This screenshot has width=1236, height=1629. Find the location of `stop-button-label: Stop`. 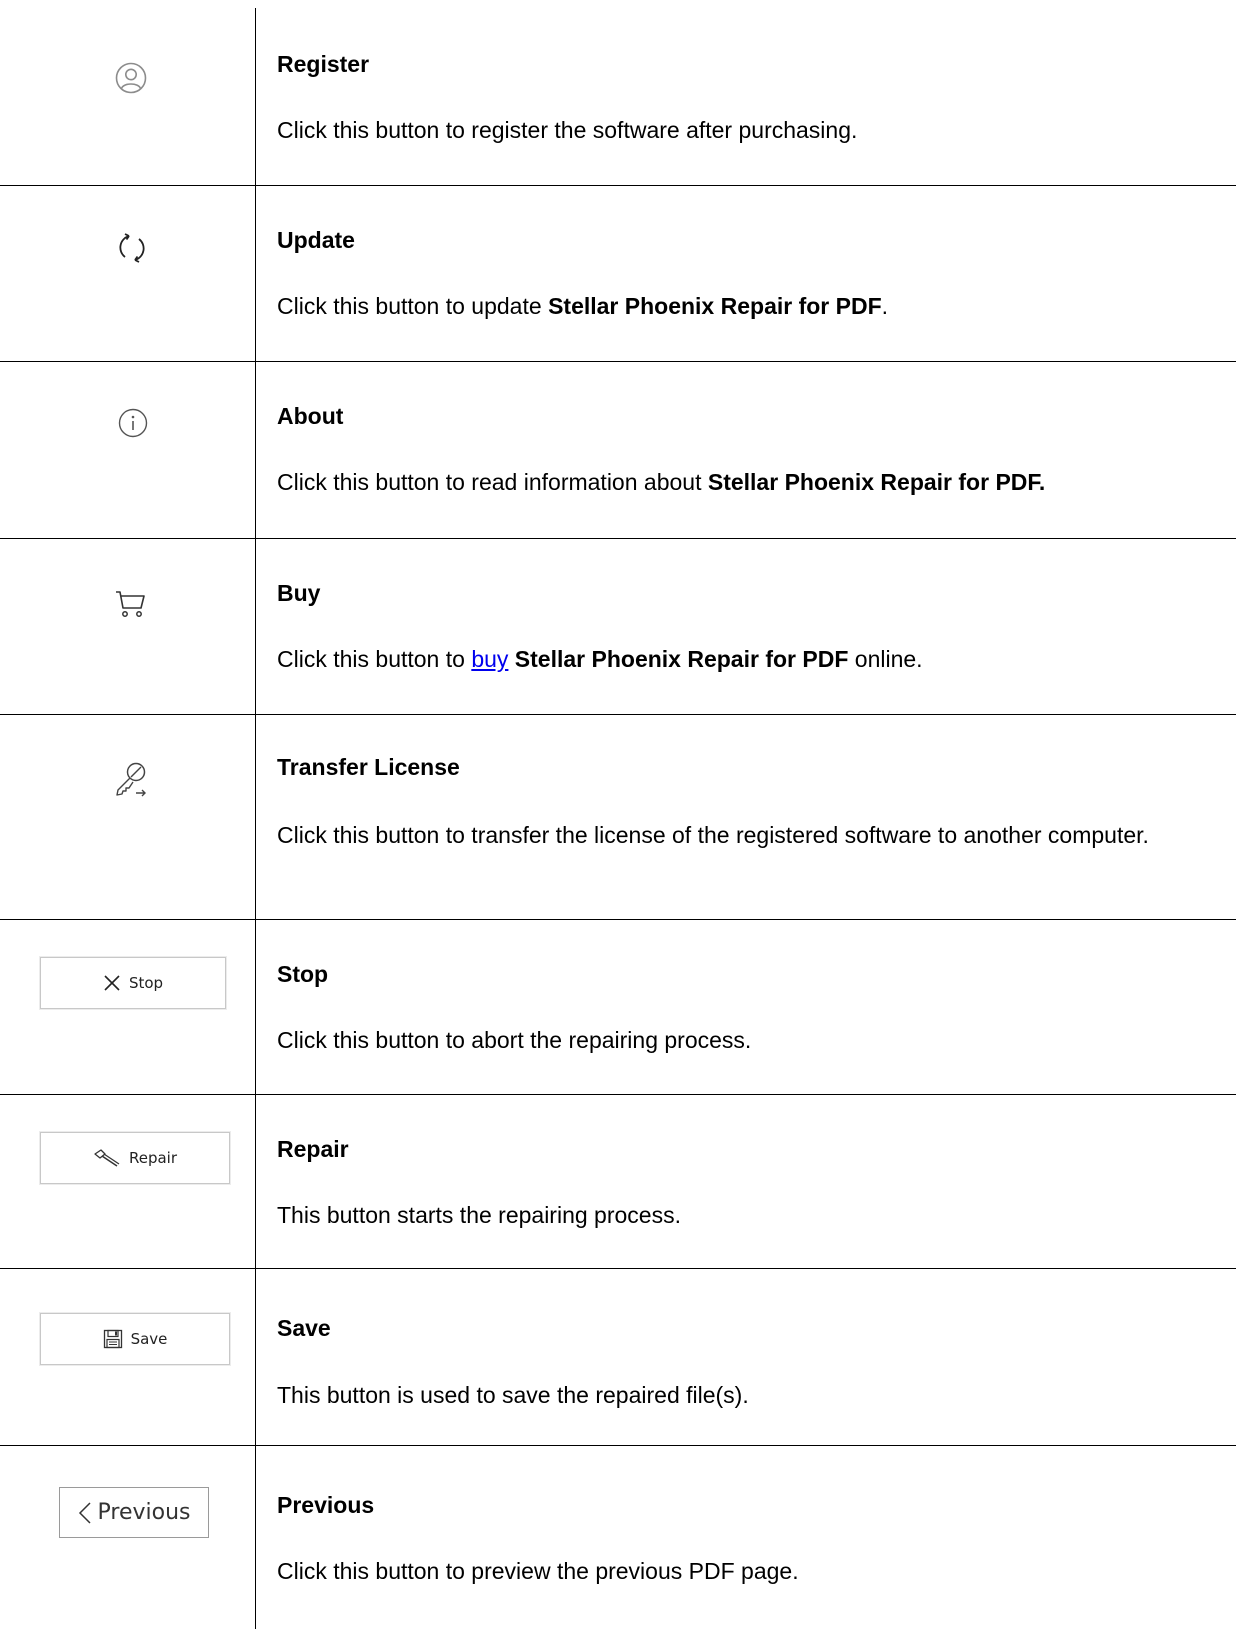

stop-button-label: Stop is located at coordinates (146, 983).